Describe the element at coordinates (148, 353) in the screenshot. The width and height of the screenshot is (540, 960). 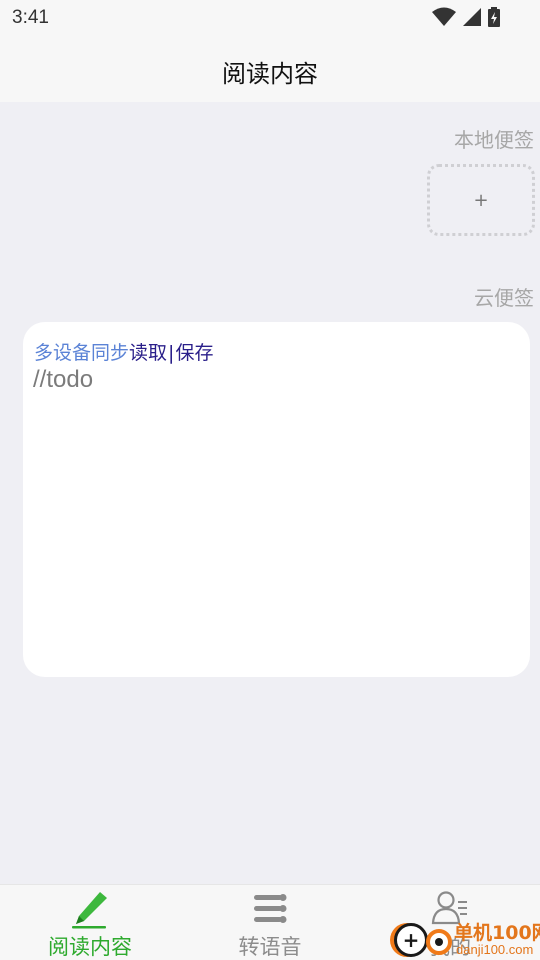
I see `read-button: 读取` at that location.